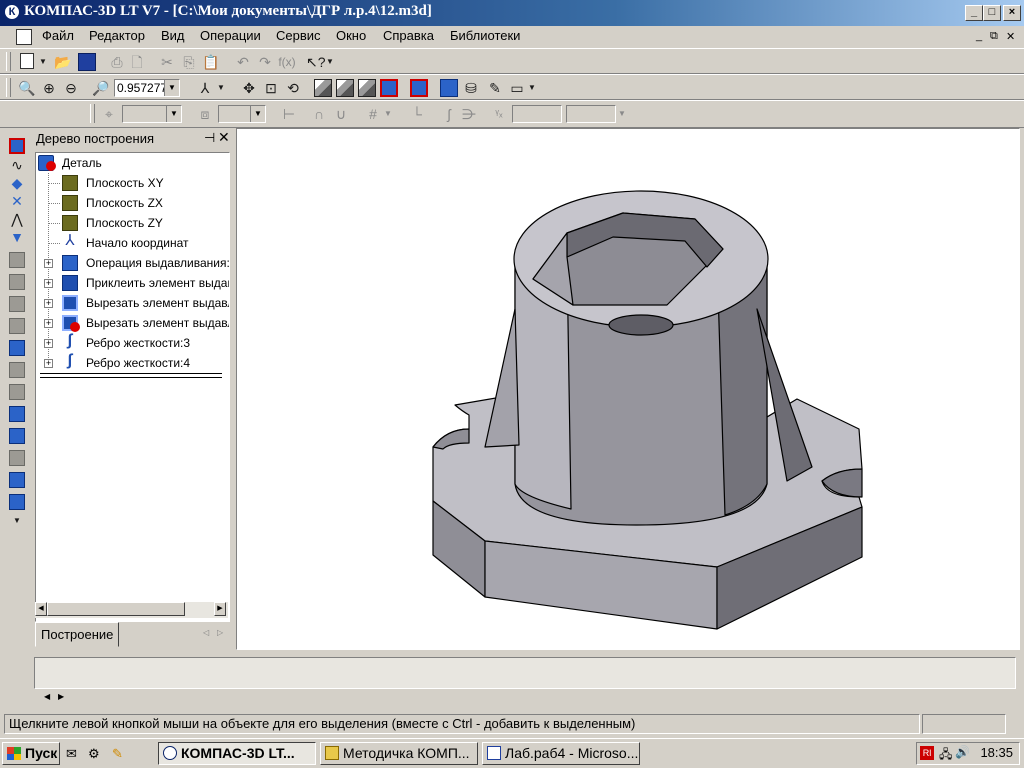  I want to click on scroll-thumb, so click(116, 609).